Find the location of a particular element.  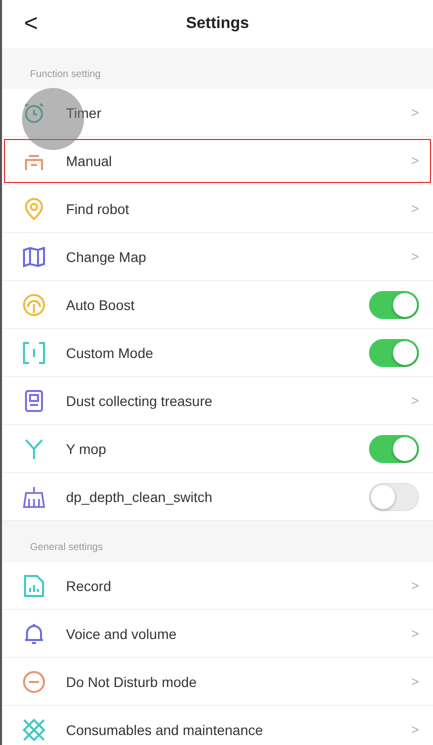

location-pin-icon is located at coordinates (34, 208).